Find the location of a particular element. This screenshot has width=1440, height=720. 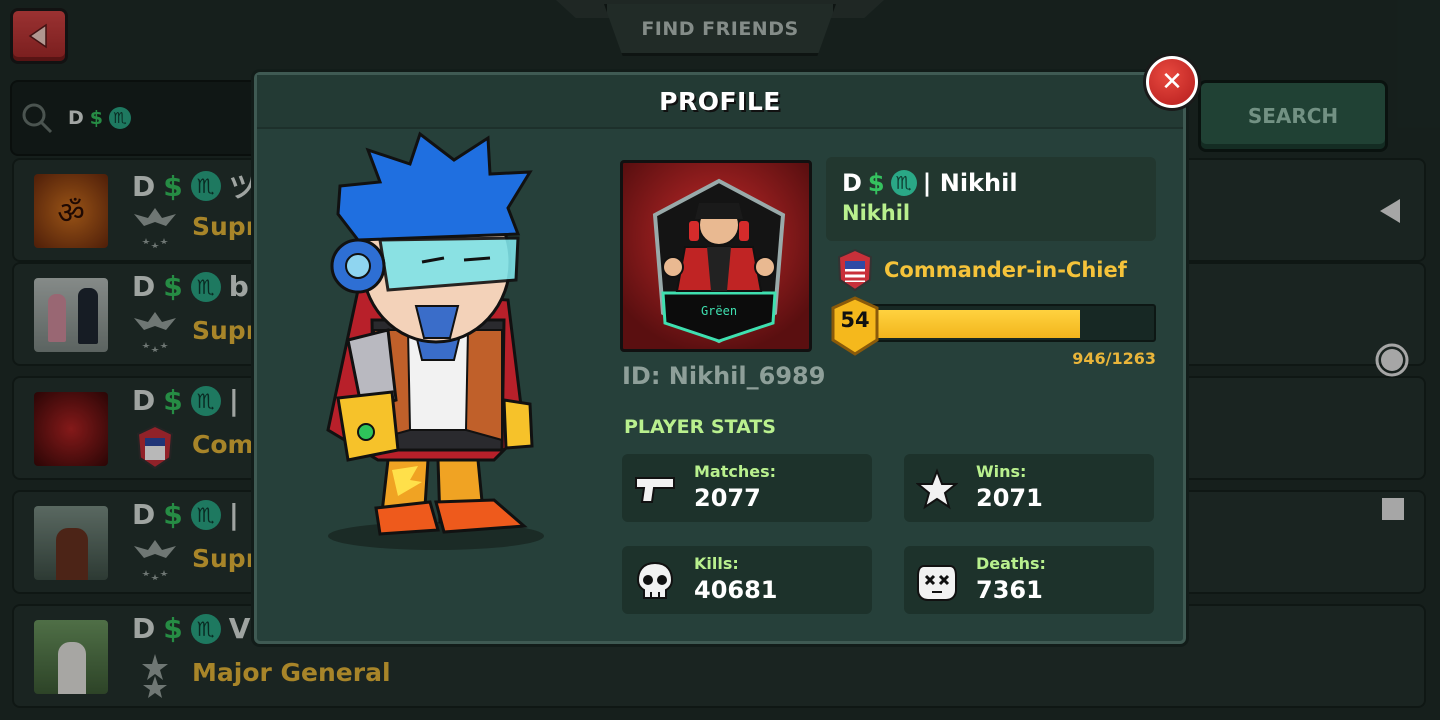

stat-value: 40681 is located at coordinates (736, 590).